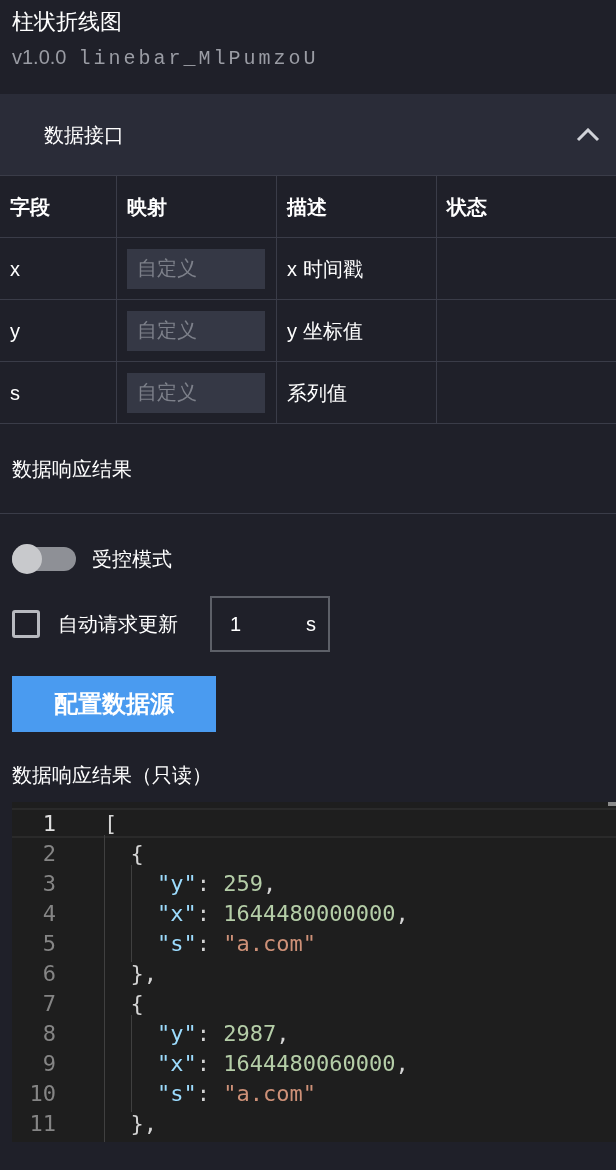 Image resolution: width=616 pixels, height=1170 pixels. Describe the element at coordinates (48, 853) in the screenshot. I see `line-number: 2` at that location.